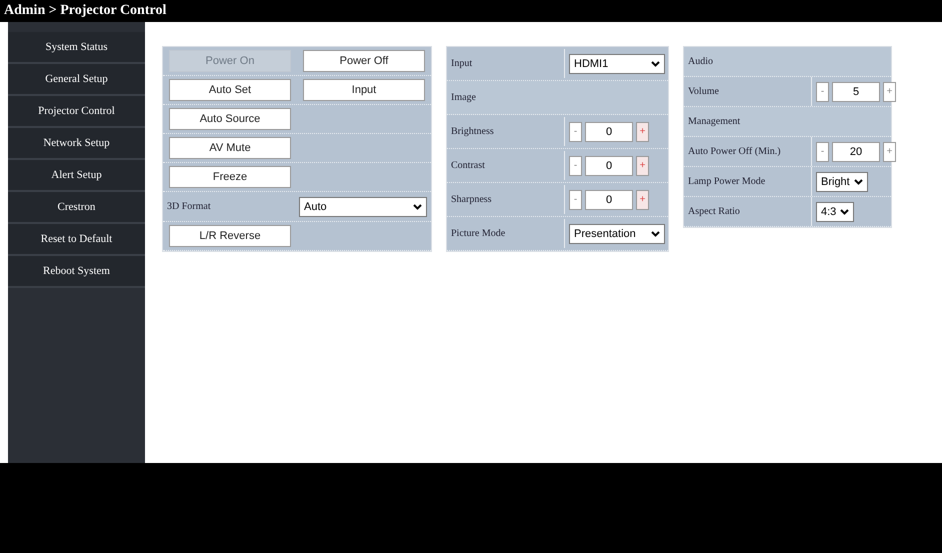 This screenshot has height=553, width=942. I want to click on section-header: Audio, so click(700, 62).